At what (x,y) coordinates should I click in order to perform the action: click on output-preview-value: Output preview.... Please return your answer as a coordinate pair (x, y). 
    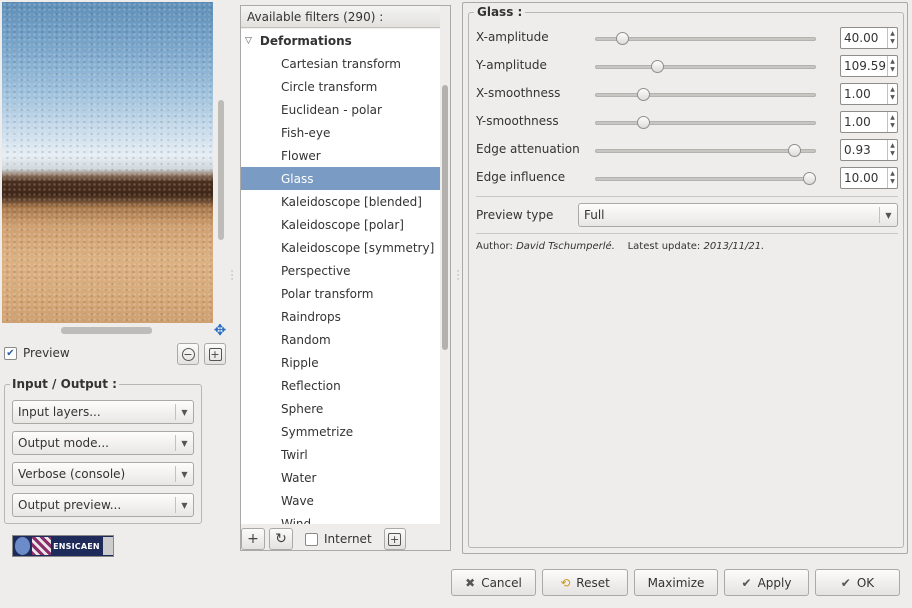
    Looking at the image, I should click on (70, 505).